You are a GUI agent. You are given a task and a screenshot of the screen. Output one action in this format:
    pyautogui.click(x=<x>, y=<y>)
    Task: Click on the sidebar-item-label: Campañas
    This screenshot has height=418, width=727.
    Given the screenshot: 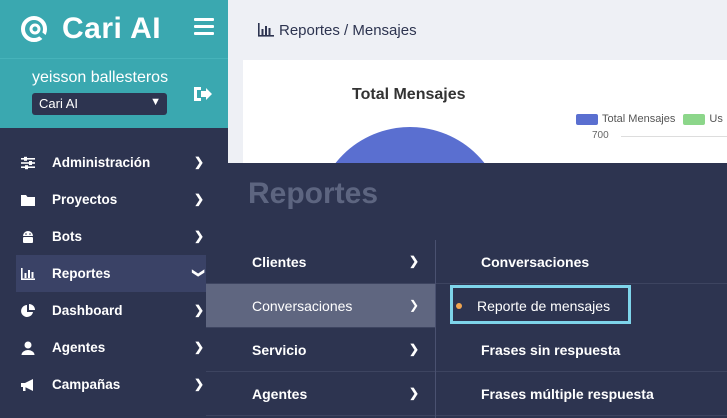 What is the action you would take?
    pyautogui.click(x=86, y=384)
    